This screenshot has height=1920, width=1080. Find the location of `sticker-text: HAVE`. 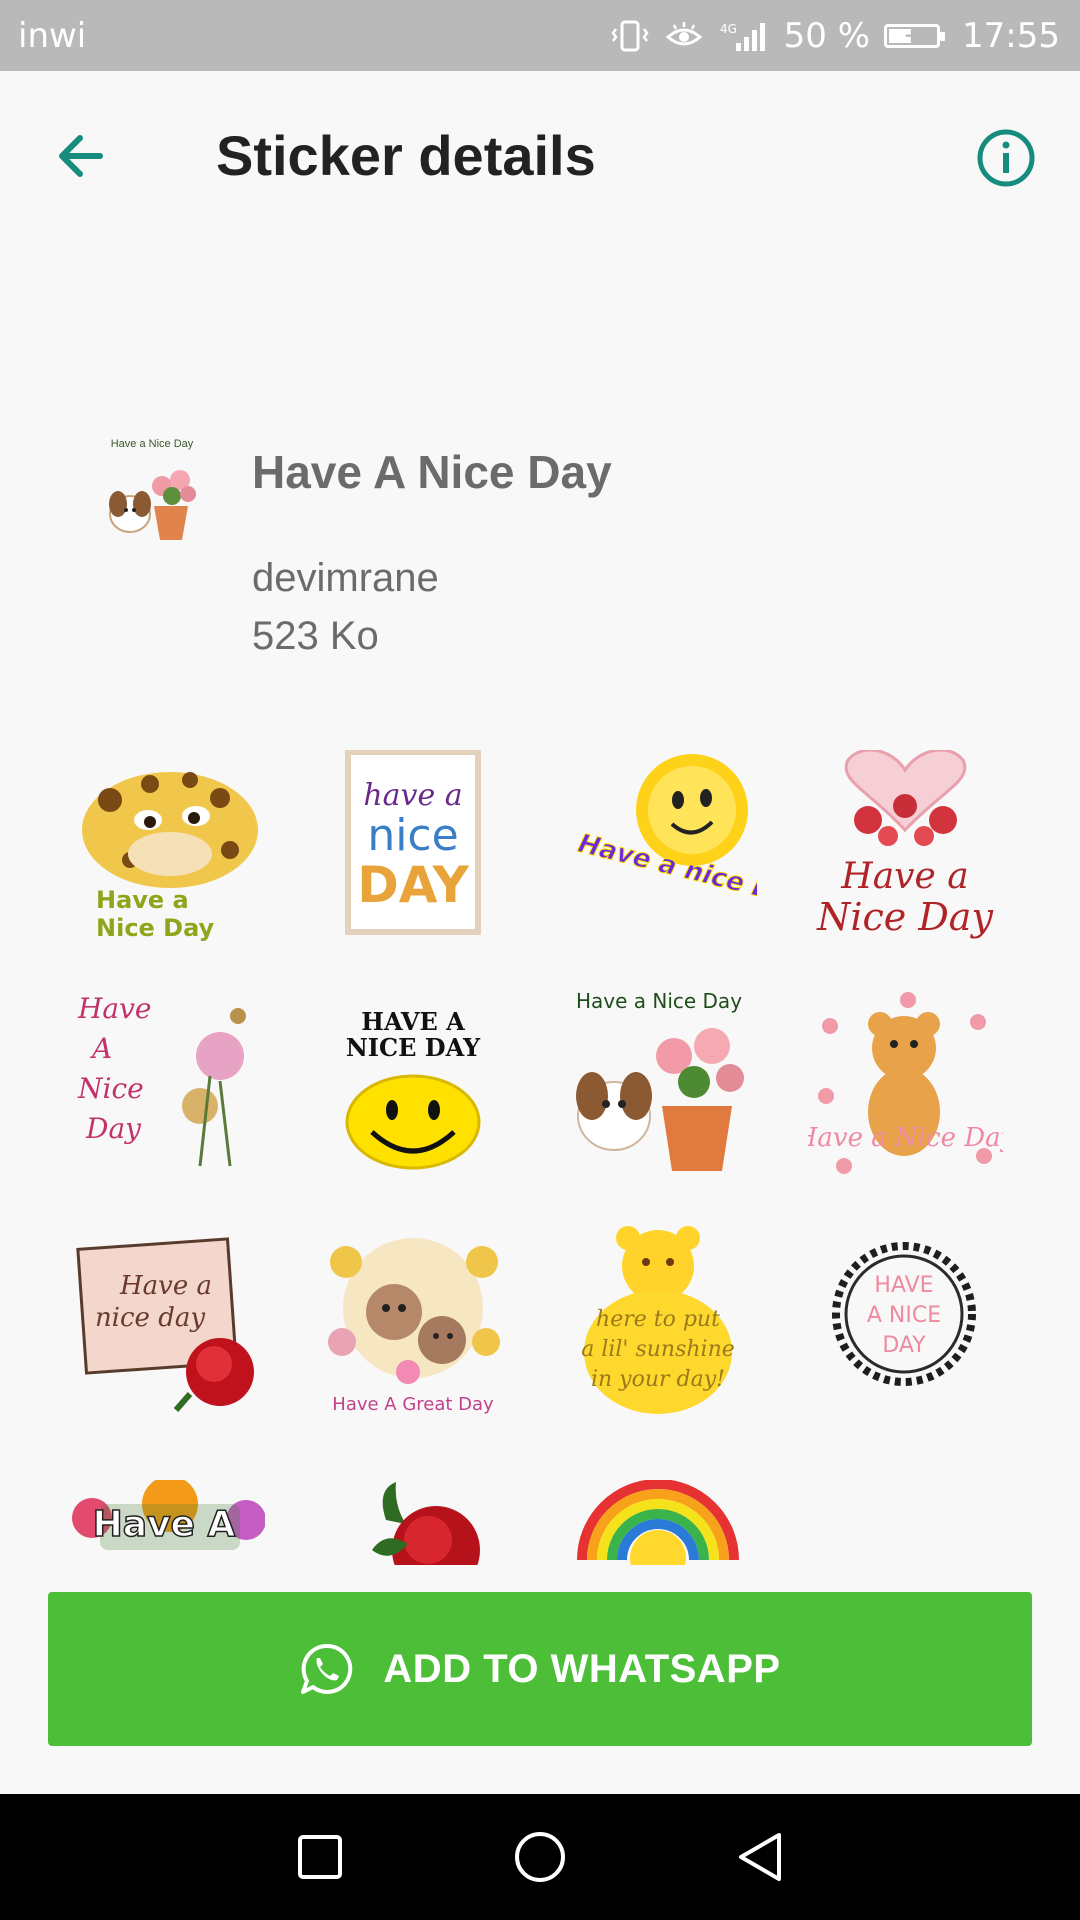

sticker-text: HAVE is located at coordinates (903, 1285).